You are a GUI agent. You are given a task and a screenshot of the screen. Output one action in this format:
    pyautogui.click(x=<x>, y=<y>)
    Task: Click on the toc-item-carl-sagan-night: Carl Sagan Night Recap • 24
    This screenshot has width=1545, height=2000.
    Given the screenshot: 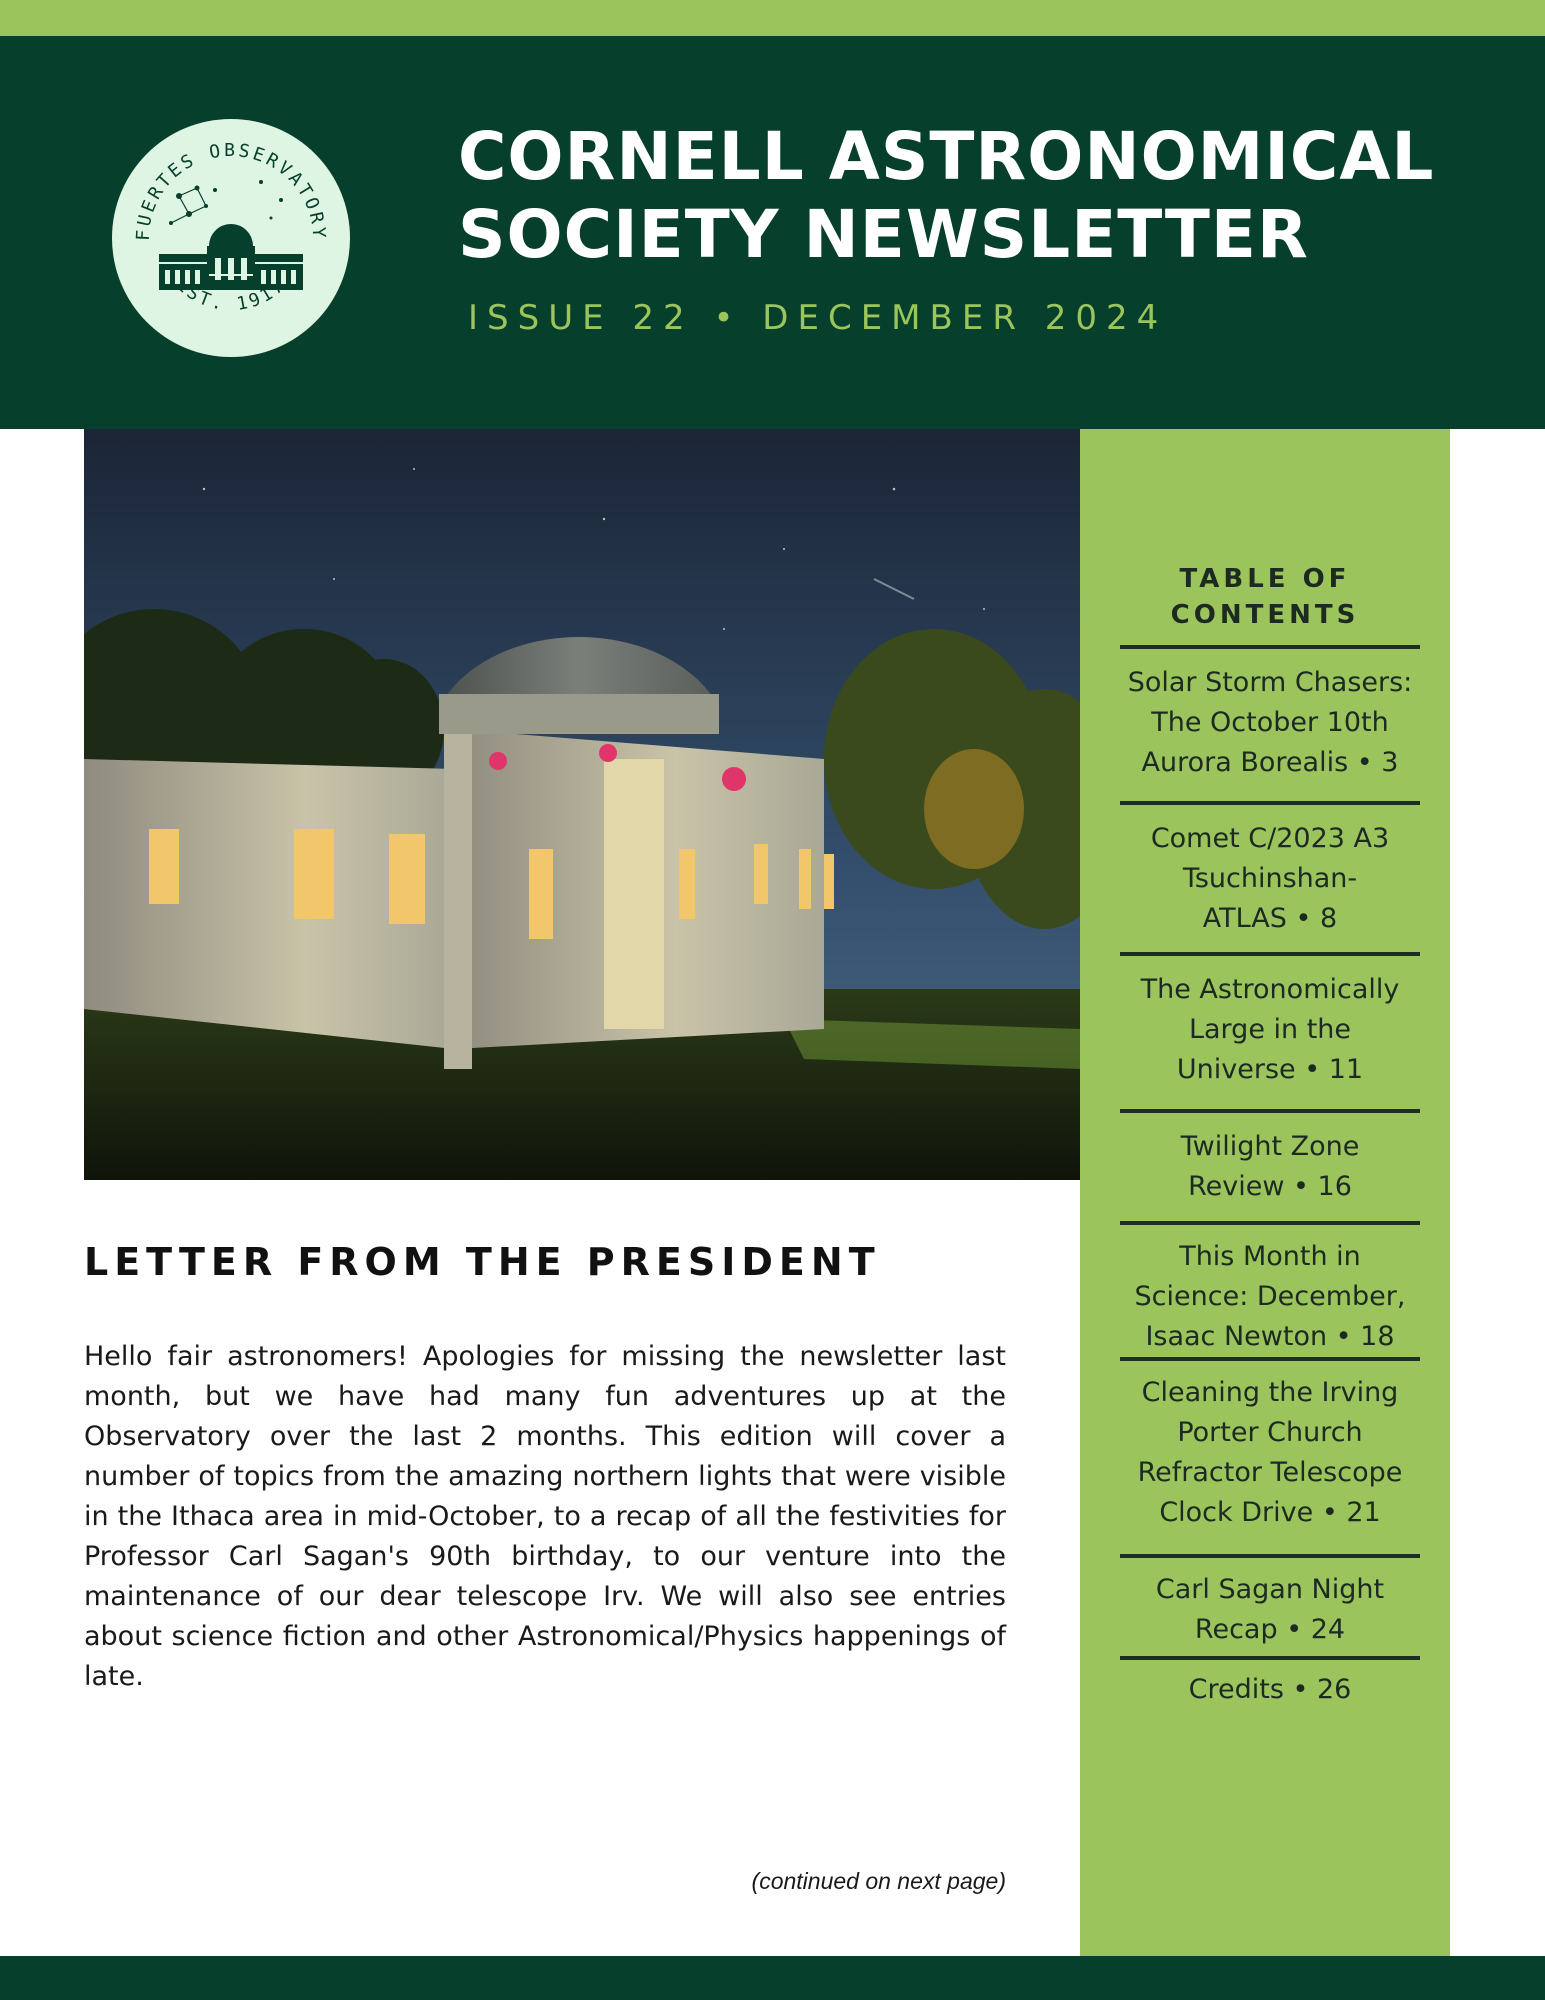 What is the action you would take?
    pyautogui.click(x=1270, y=1610)
    